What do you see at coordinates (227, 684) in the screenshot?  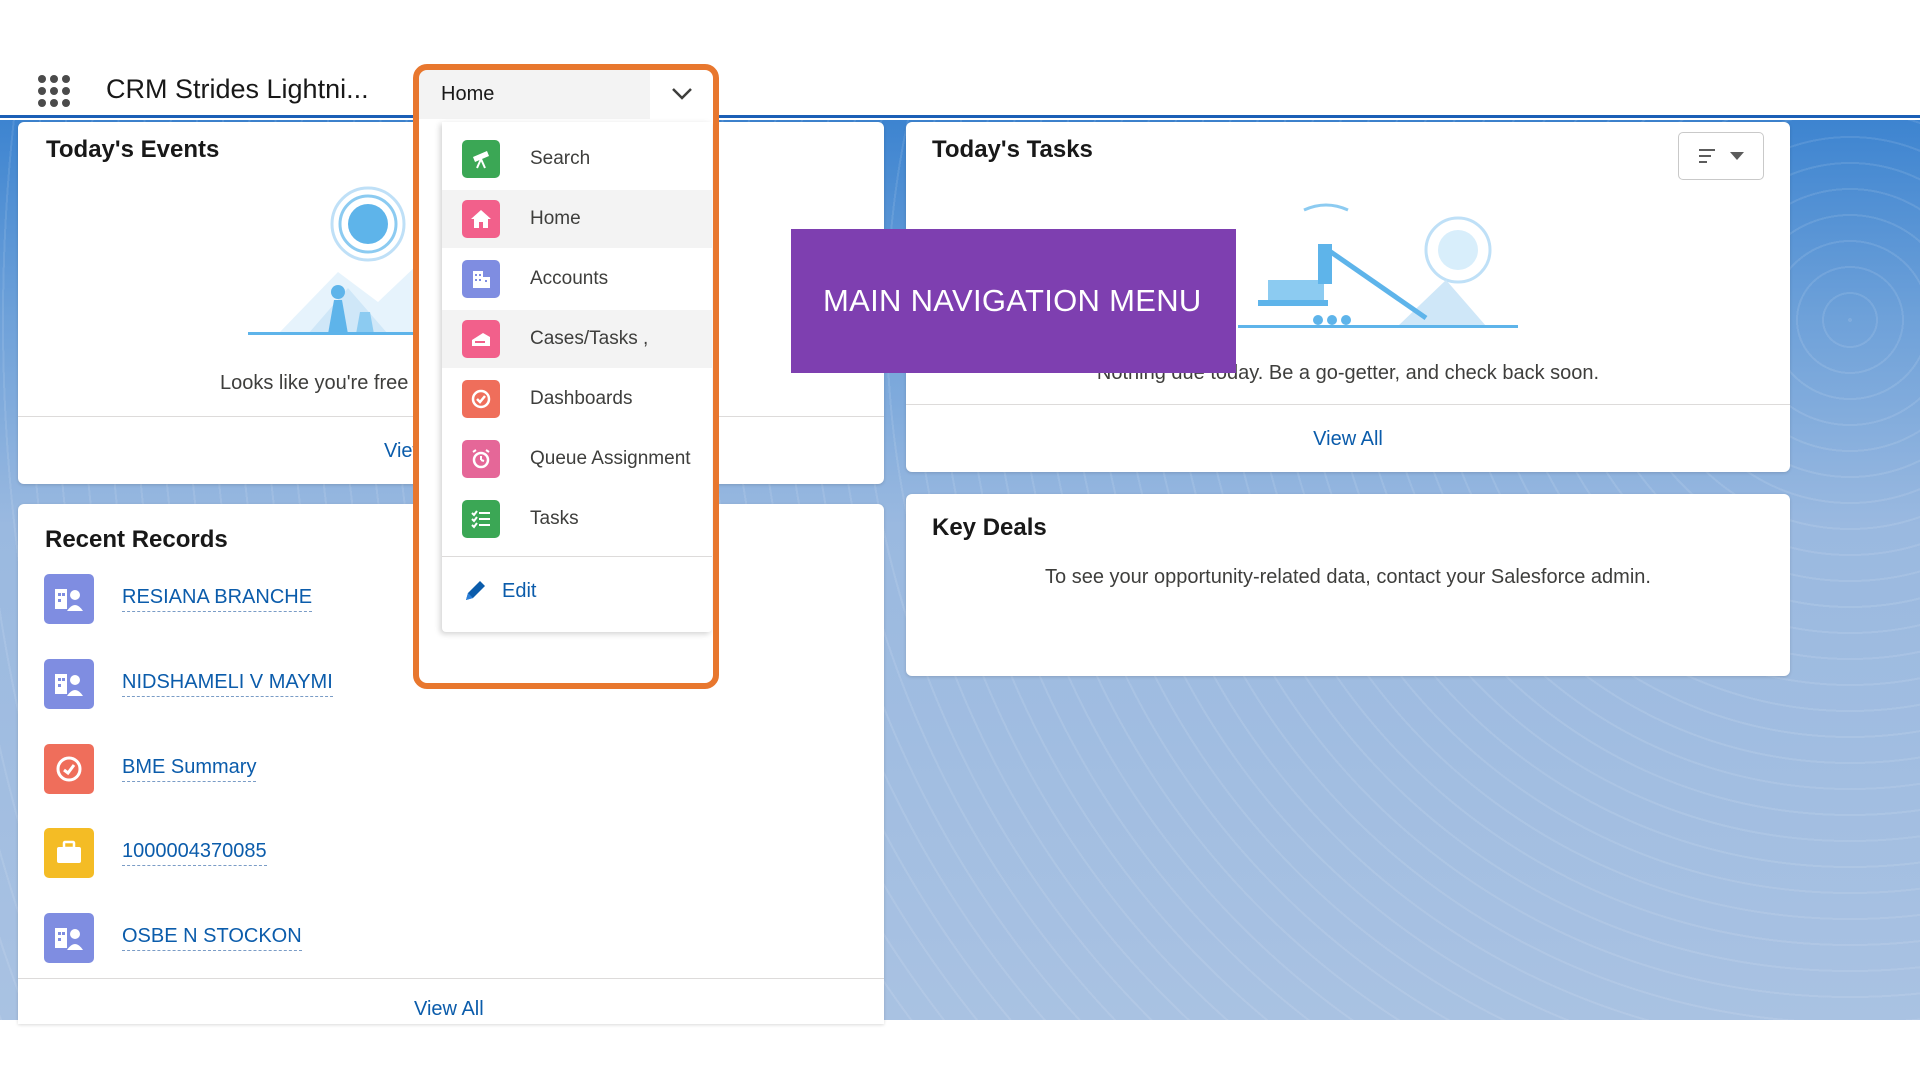 I see `recent-record-link: NIDSHAMELI V MAYMI` at bounding box center [227, 684].